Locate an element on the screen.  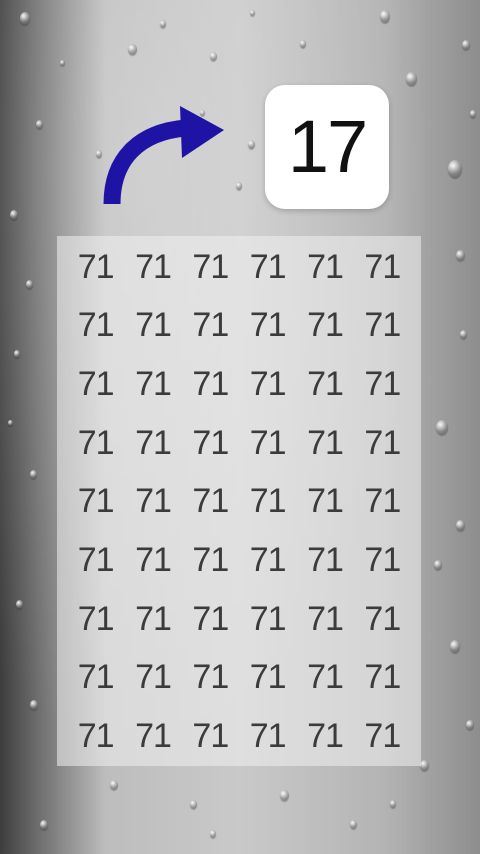
curved-arrow-right-icon is located at coordinates (163, 155).